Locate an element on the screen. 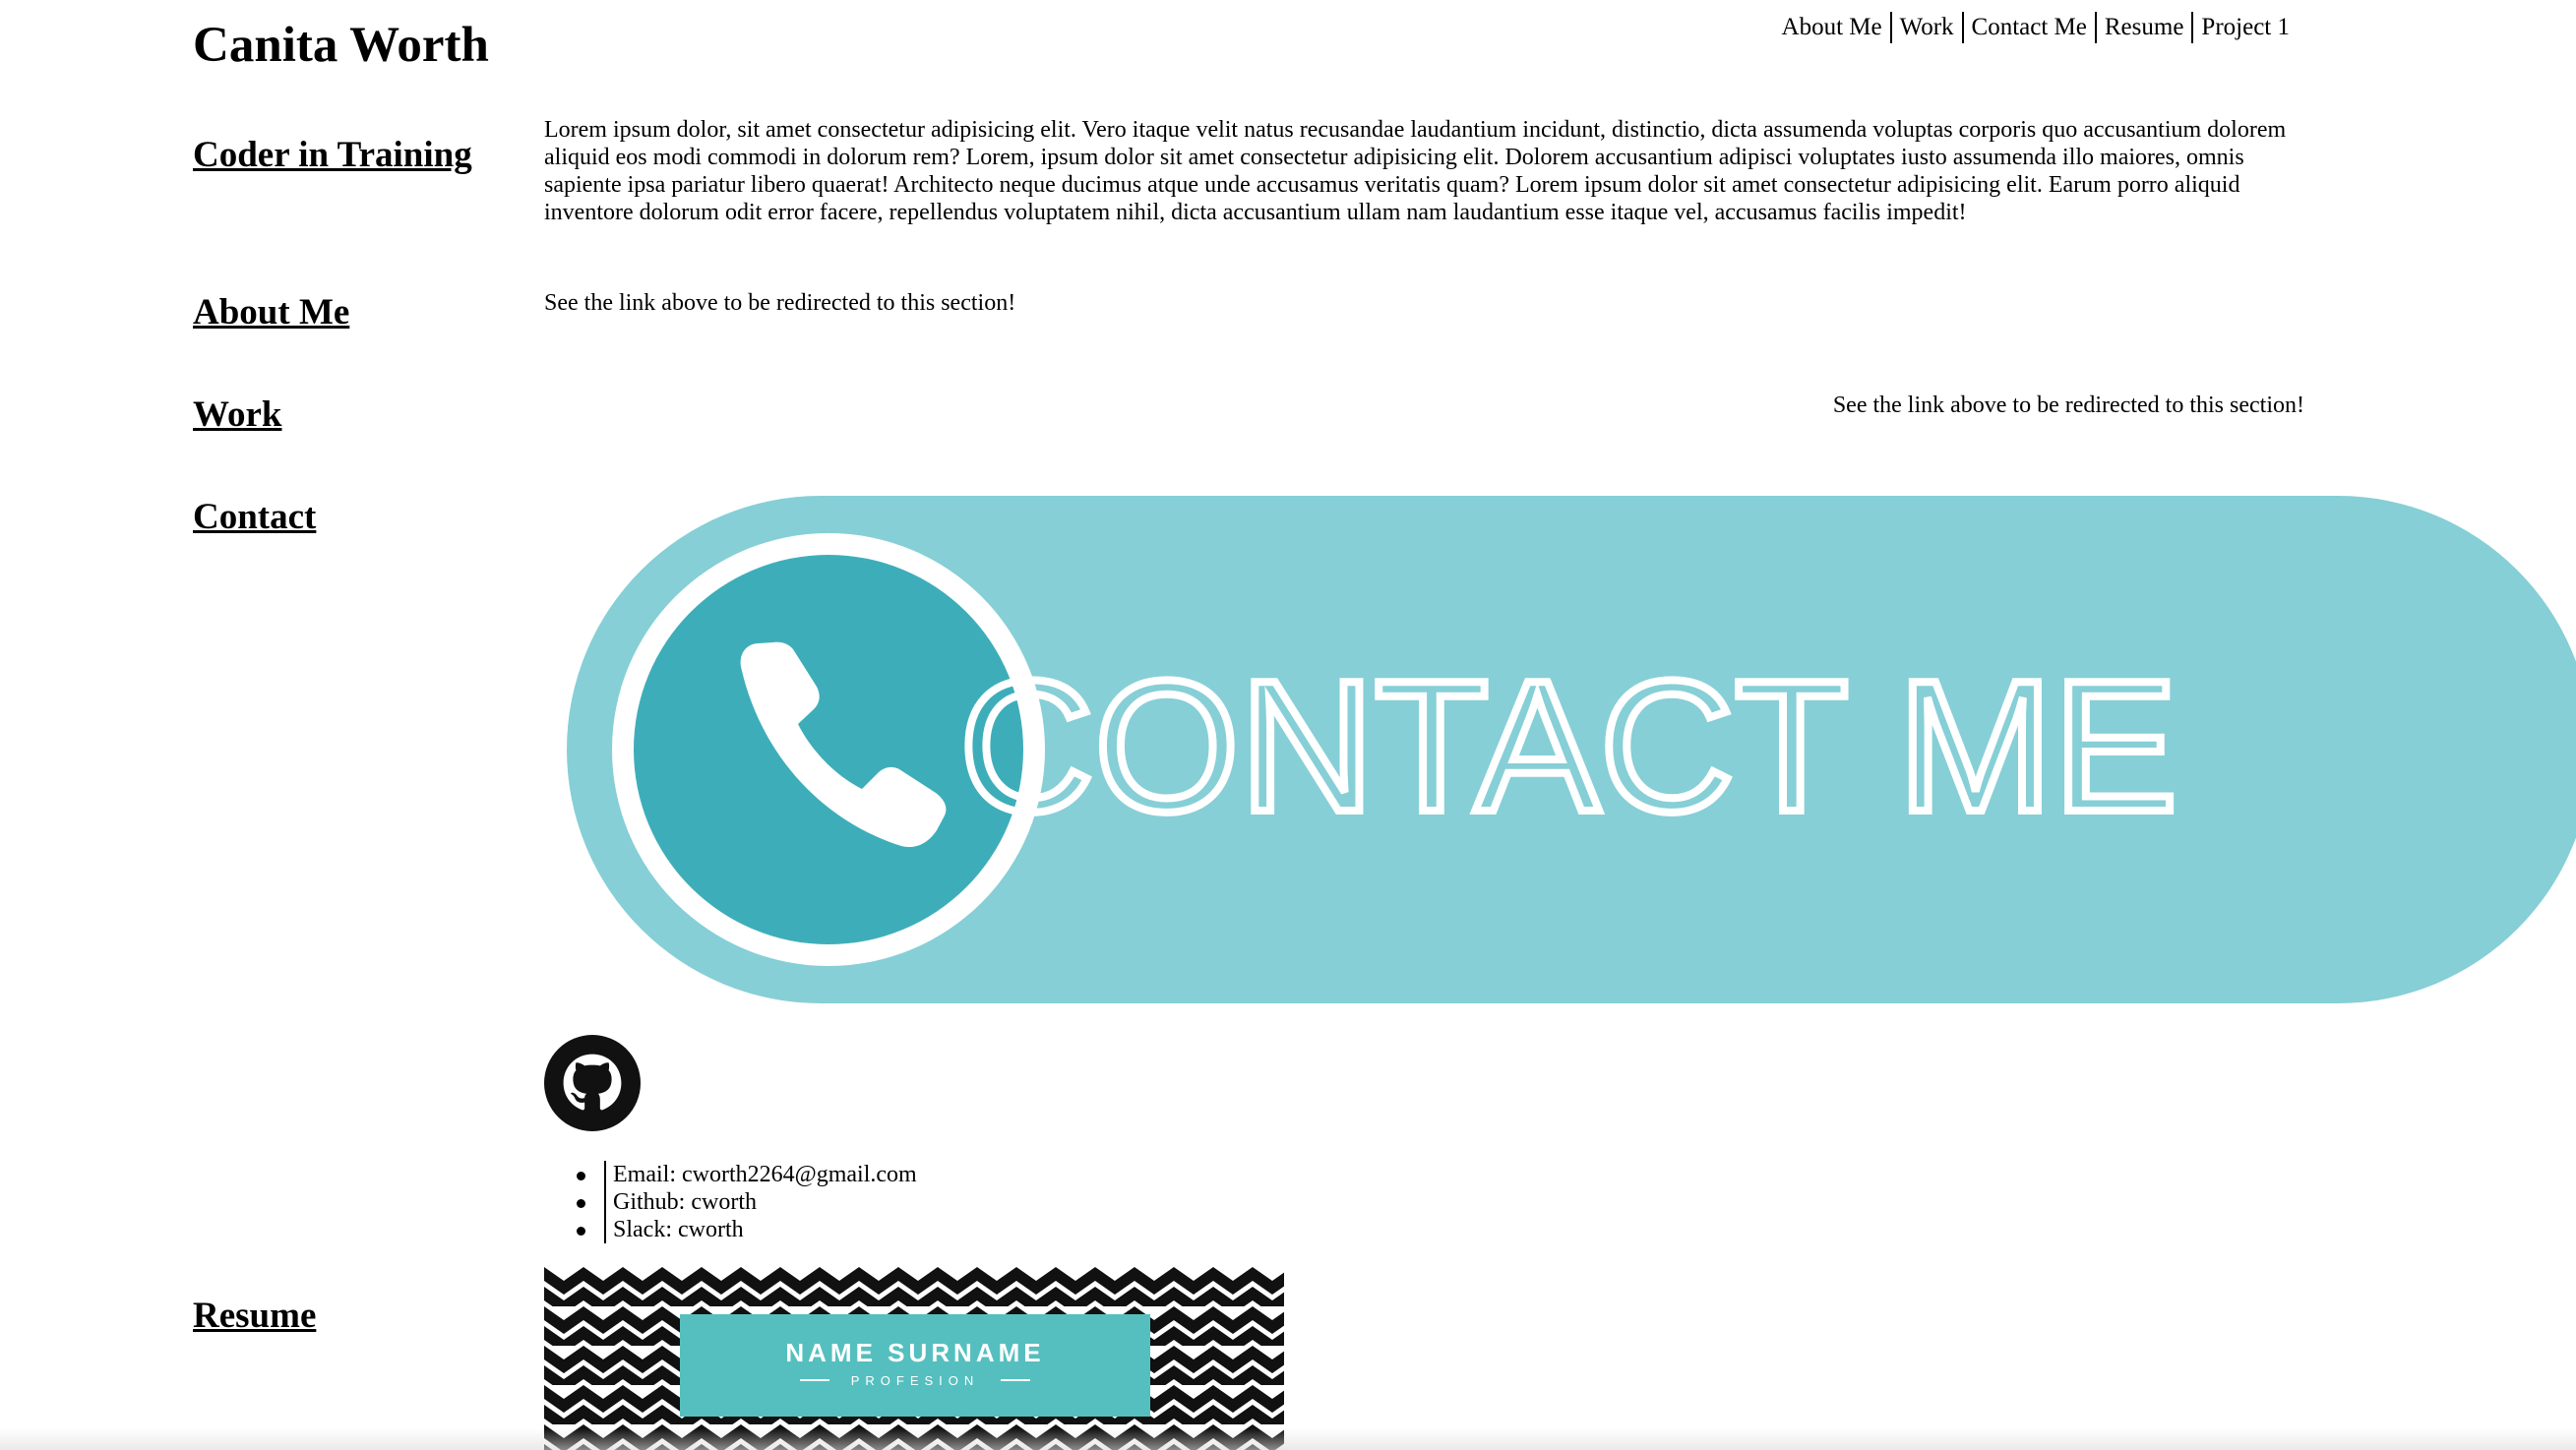  contact-banner-text: CONTACT ME is located at coordinates (1568, 746).